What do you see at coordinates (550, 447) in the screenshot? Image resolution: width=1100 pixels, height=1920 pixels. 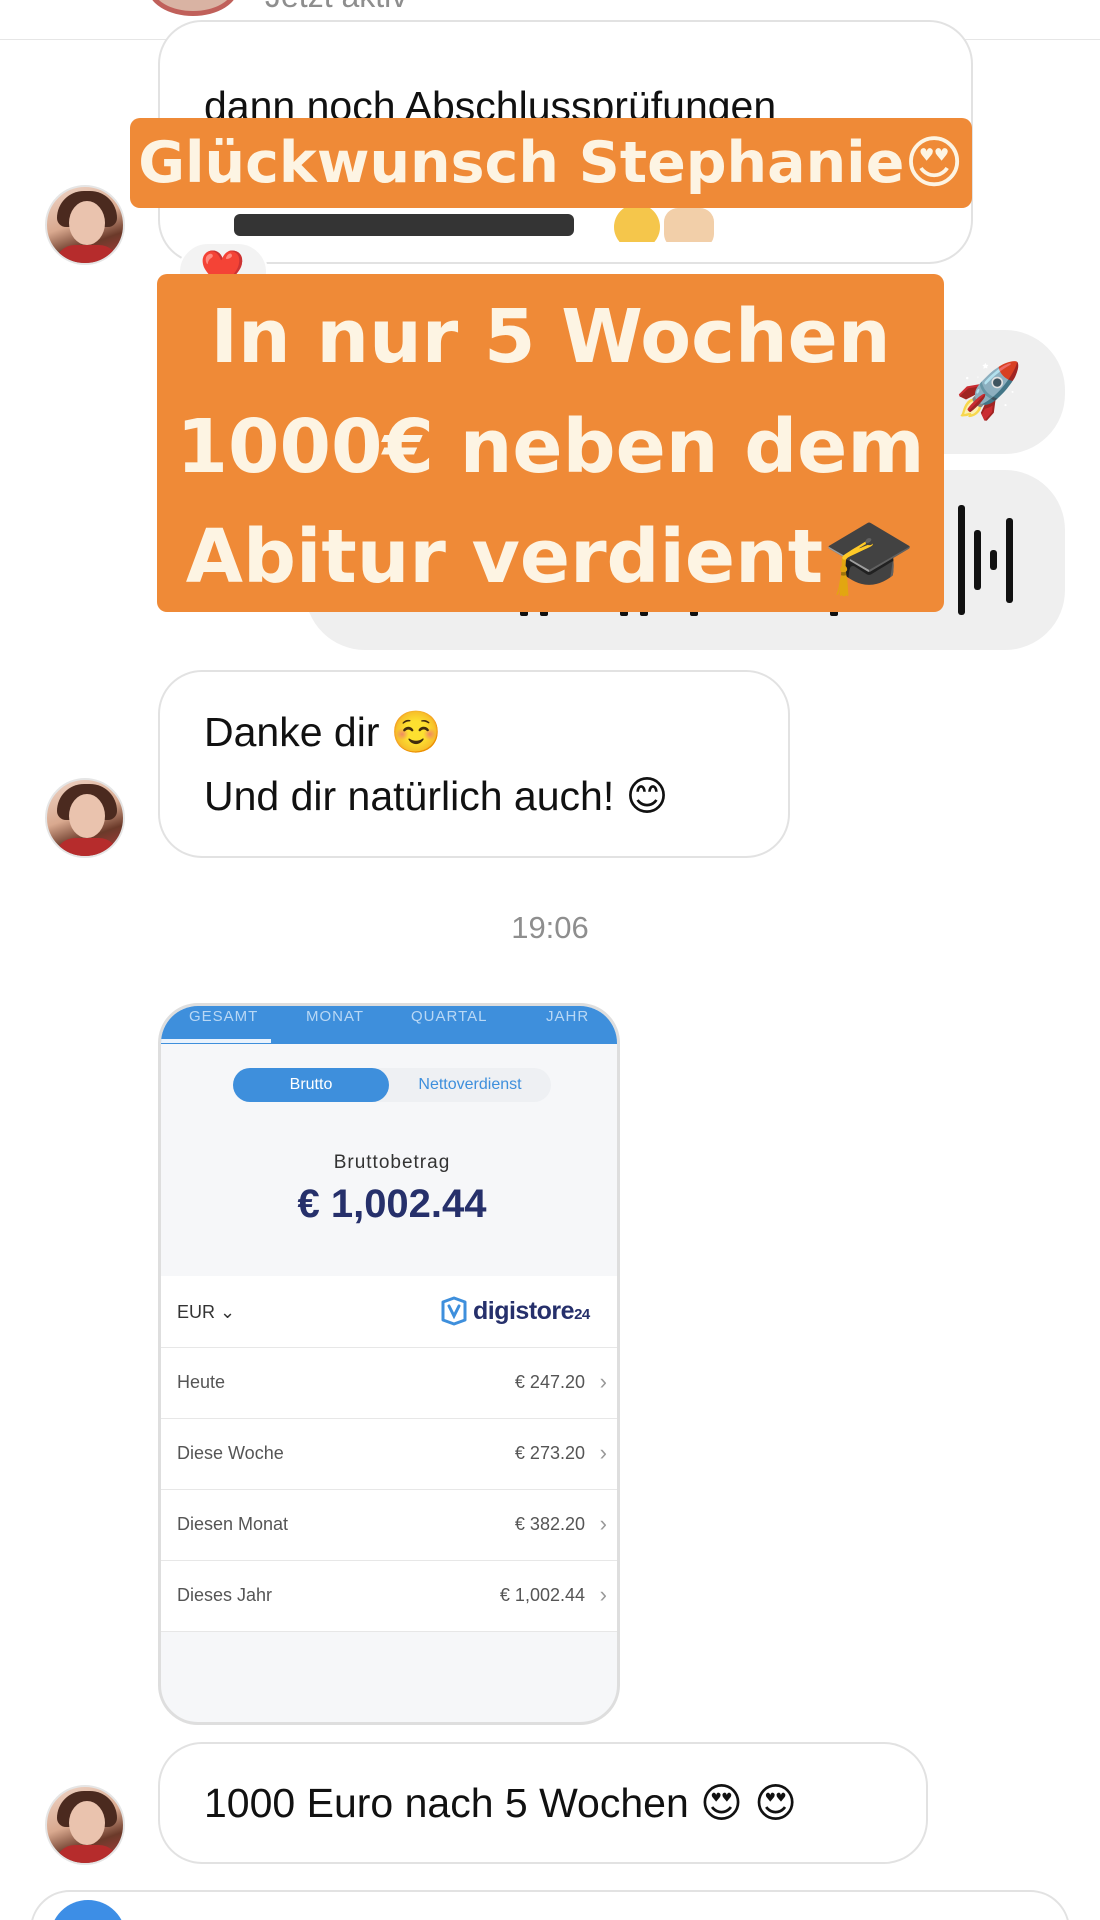 I see `caption-line: 1000€ neben dem` at bounding box center [550, 447].